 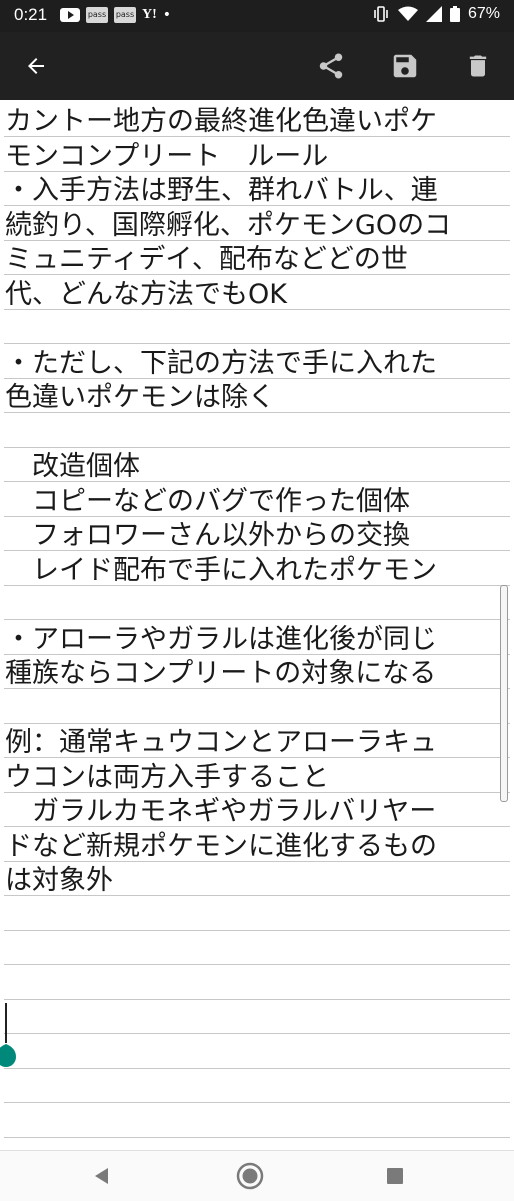 What do you see at coordinates (381, 14) in the screenshot?
I see `vibrate-icon` at bounding box center [381, 14].